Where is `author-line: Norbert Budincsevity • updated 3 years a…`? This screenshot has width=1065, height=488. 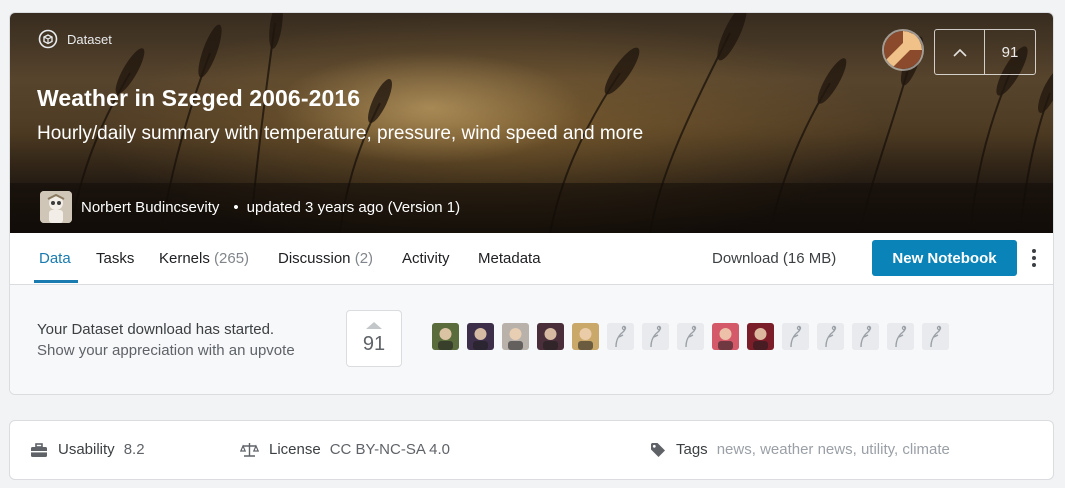
author-line: Norbert Budincsevity • updated 3 years a… is located at coordinates (250, 207).